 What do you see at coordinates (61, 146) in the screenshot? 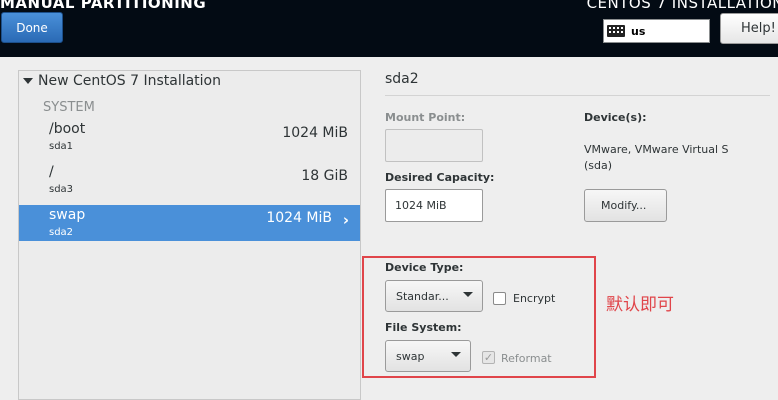
I see `partition-device: sda1` at bounding box center [61, 146].